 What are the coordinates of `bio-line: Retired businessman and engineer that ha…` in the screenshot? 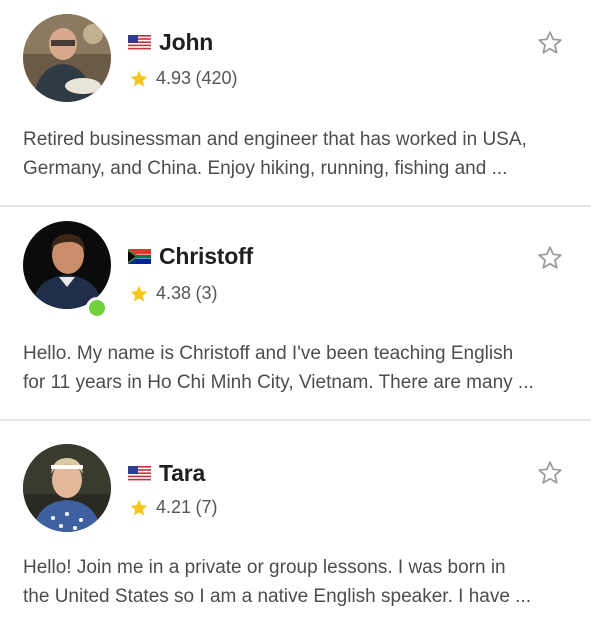 It's located at (275, 139).